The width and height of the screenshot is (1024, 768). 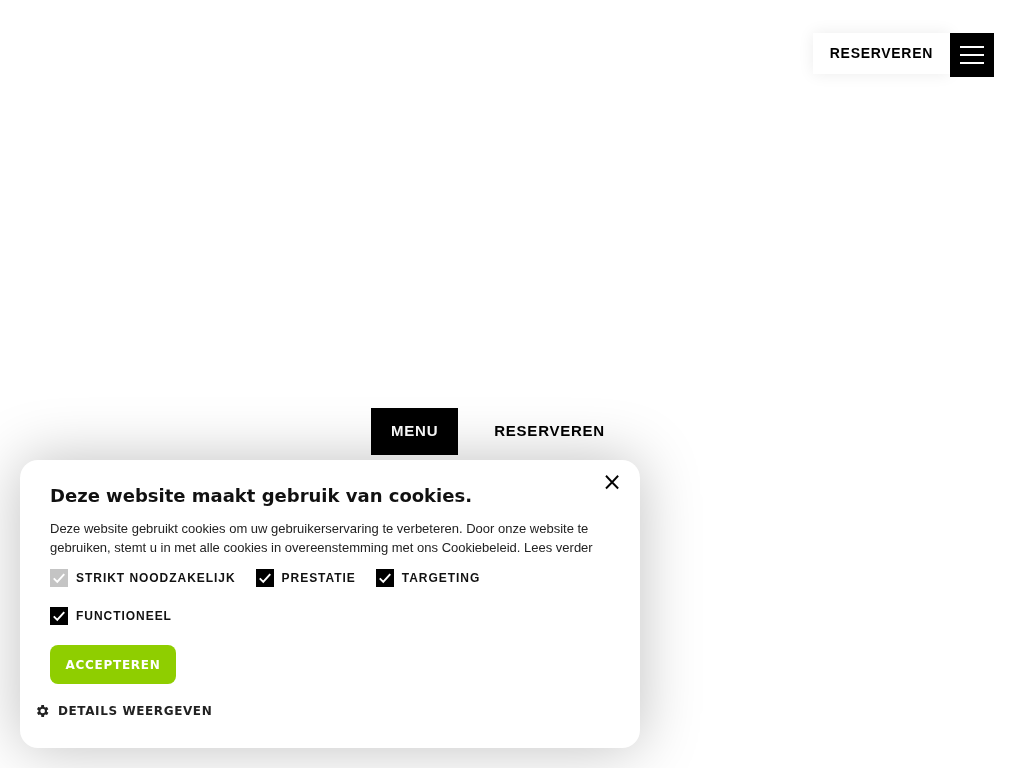 What do you see at coordinates (881, 53) in the screenshot?
I see `reserve-button: RESERVEREN` at bounding box center [881, 53].